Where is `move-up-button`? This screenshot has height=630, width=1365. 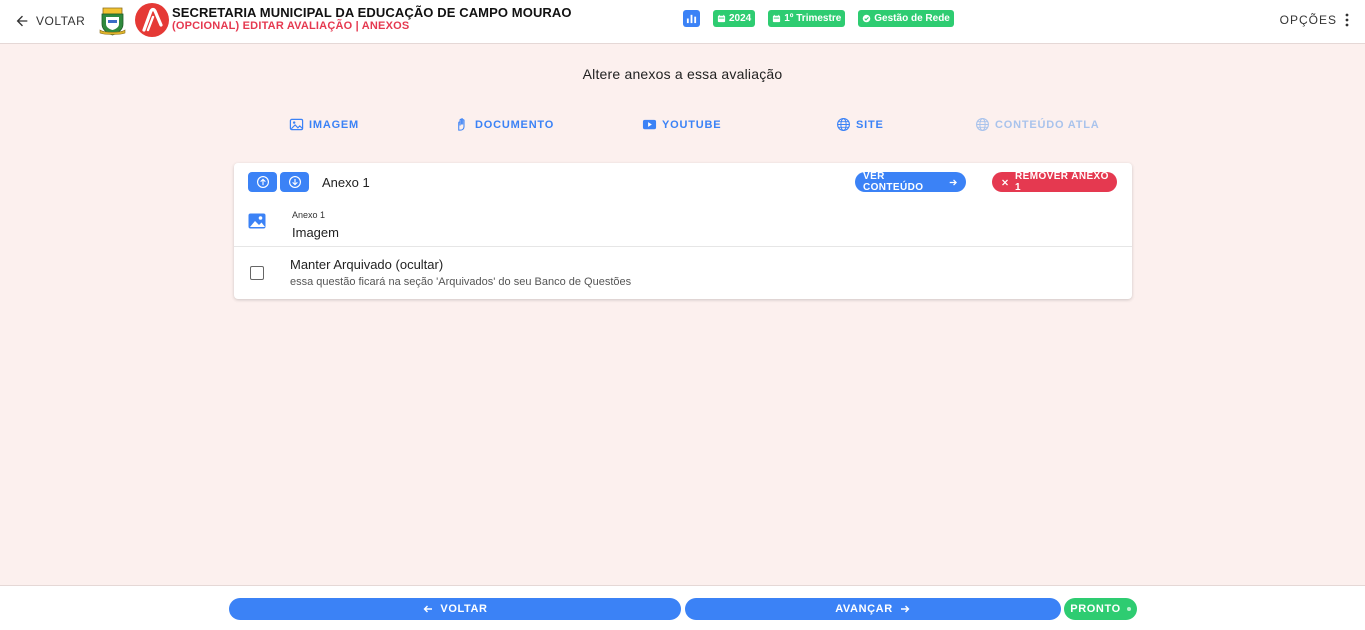 move-up-button is located at coordinates (262, 182).